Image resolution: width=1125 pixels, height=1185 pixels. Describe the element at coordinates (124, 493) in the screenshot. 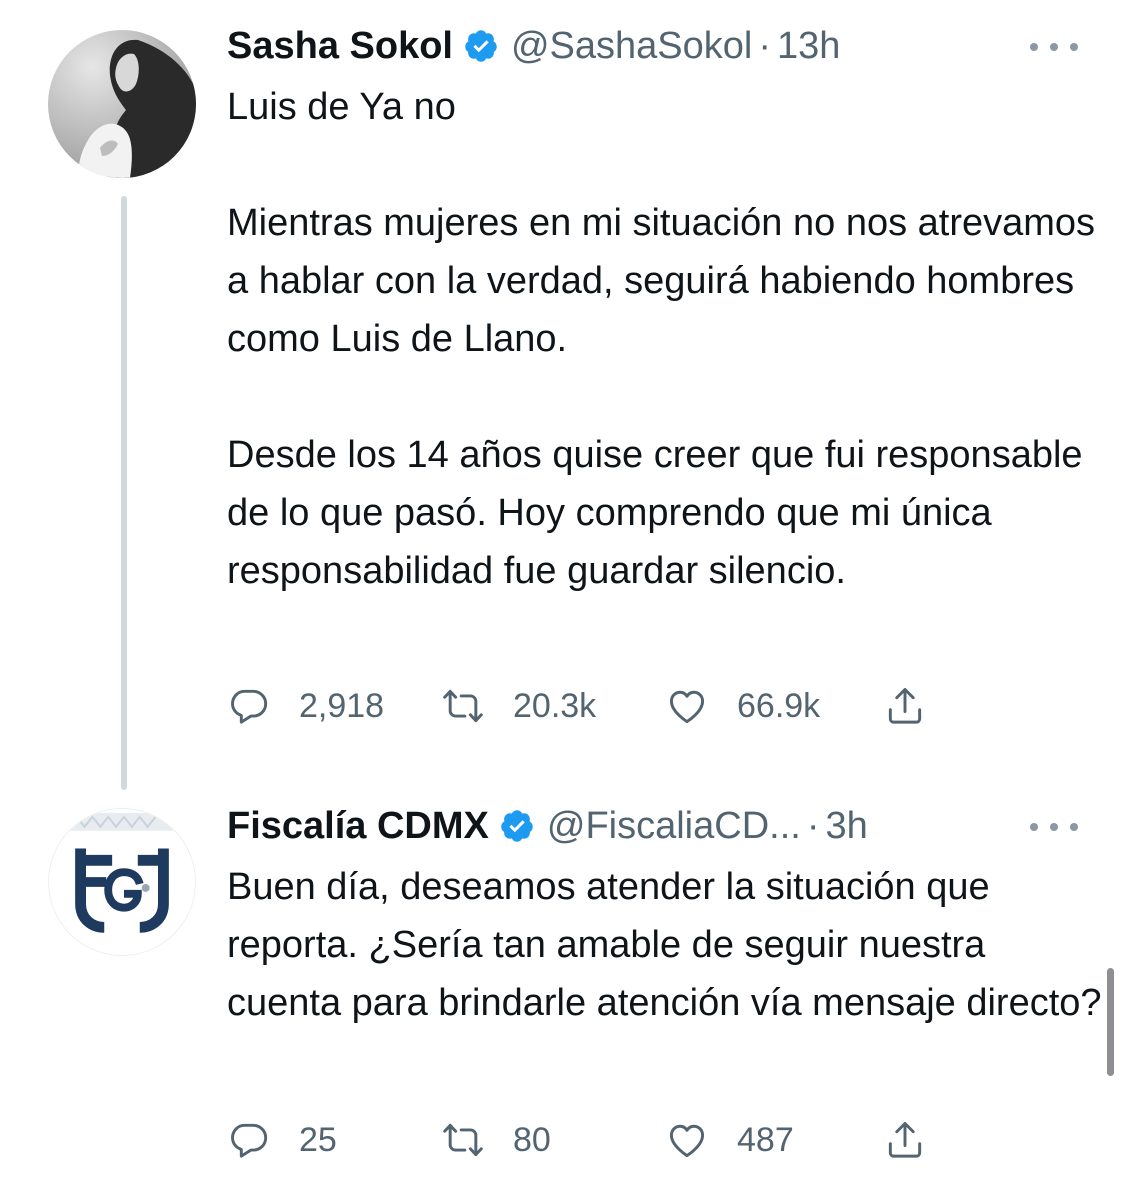

I see `thread-connector` at that location.